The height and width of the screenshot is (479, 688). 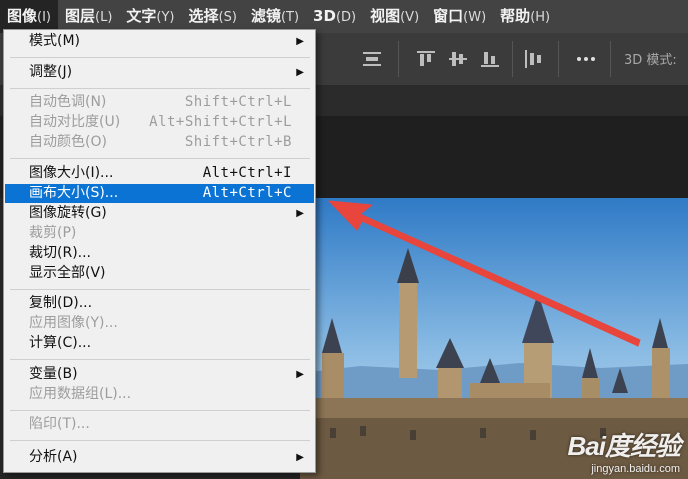 I want to click on menu-item-label: 裁剪(P), so click(x=53, y=233).